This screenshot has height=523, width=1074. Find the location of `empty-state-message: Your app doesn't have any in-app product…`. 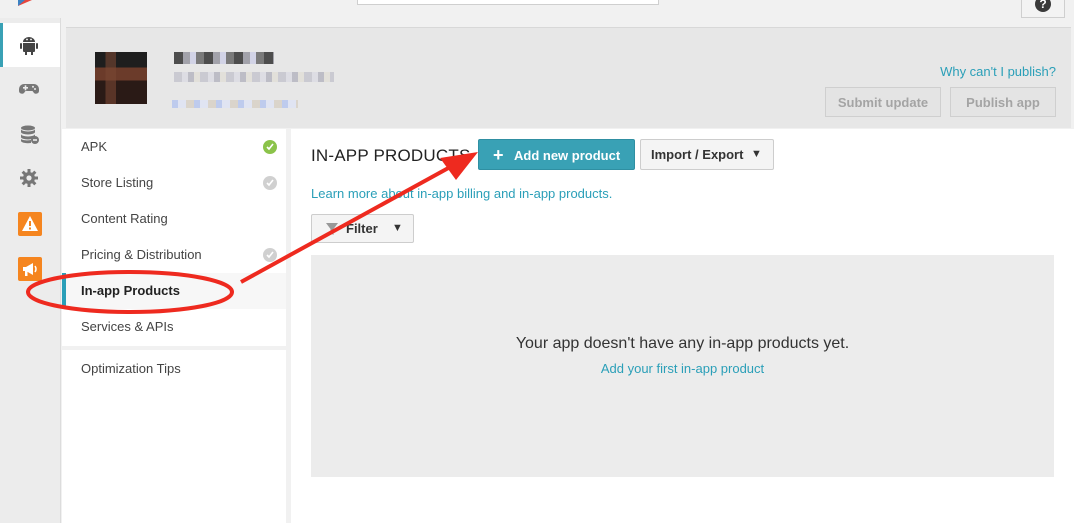

empty-state-message: Your app doesn't have any in-app product… is located at coordinates (682, 343).